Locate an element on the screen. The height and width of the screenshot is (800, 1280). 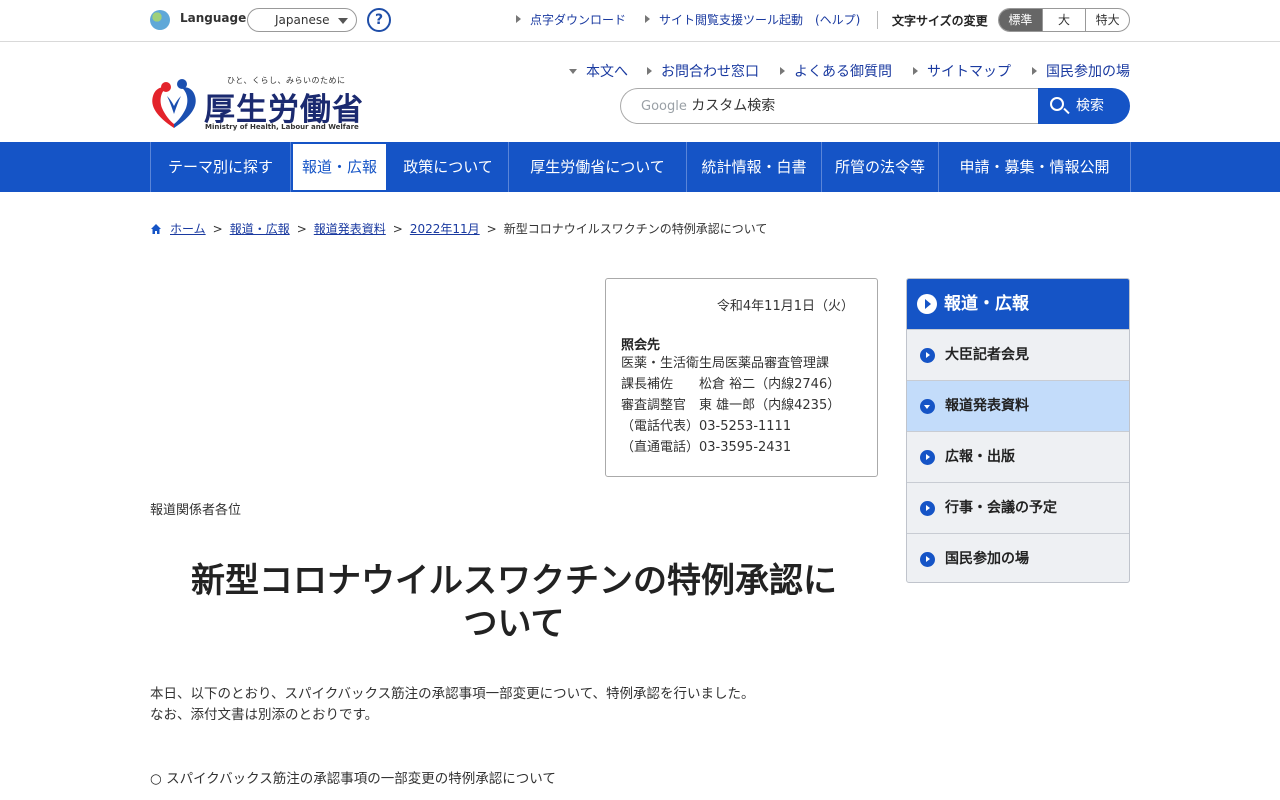
sidebar-item-label: 大臣記者会見 is located at coordinates (987, 355).